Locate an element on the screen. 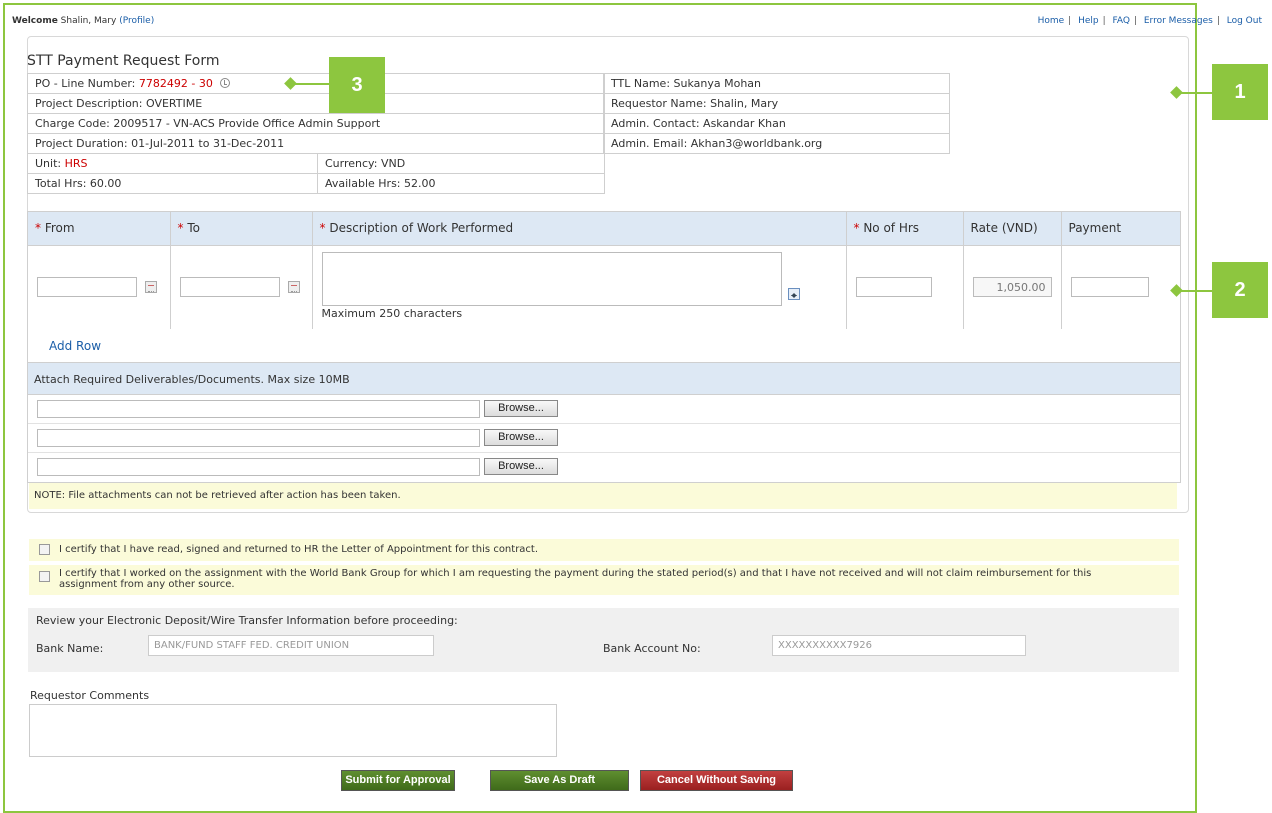 The image size is (1272, 813). ttl-name: TTL Name: Sukanya Mohan is located at coordinates (776, 83).